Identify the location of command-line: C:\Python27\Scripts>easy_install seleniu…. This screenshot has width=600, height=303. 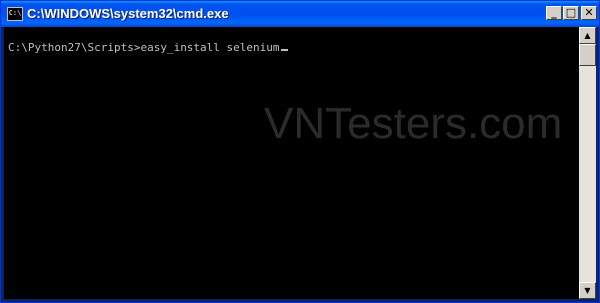
(148, 47).